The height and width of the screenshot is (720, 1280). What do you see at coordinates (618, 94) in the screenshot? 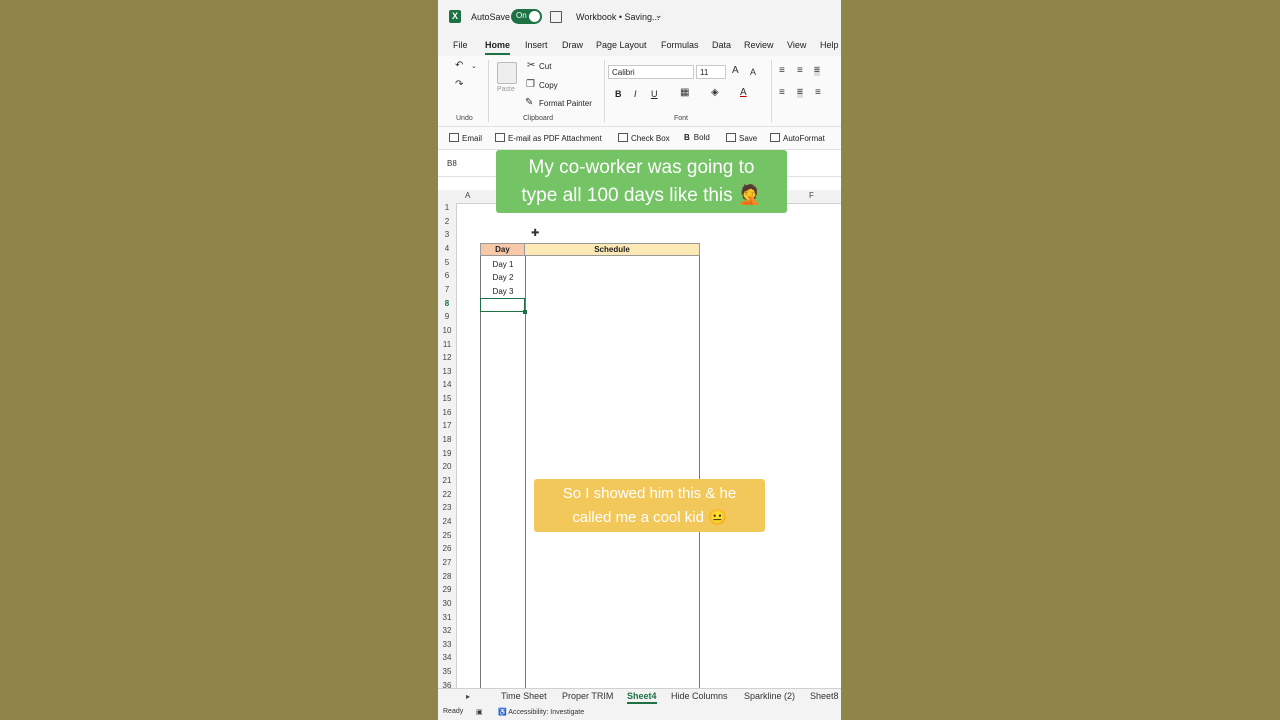
I see `bold-button: B` at bounding box center [618, 94].